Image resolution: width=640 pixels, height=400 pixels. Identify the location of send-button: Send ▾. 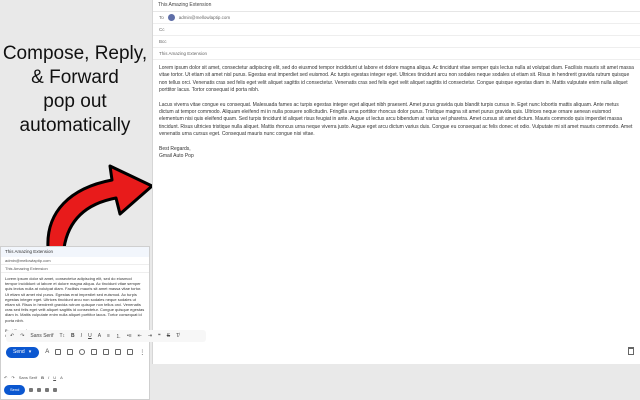
(23, 352).